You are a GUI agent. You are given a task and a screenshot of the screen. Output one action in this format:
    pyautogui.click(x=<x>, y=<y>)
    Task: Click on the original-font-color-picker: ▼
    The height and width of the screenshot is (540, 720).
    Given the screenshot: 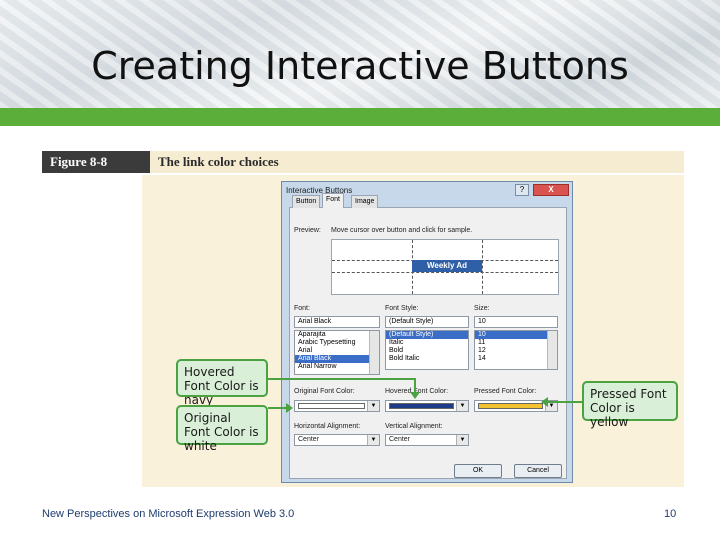 What is the action you would take?
    pyautogui.click(x=337, y=406)
    